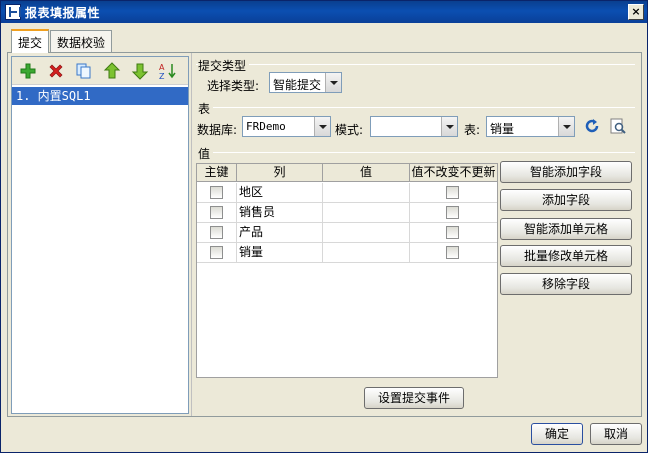 Image resolution: width=648 pixels, height=453 pixels. What do you see at coordinates (566, 229) in the screenshot?
I see `smart-add-cell-button: 智能添加单元格` at bounding box center [566, 229].